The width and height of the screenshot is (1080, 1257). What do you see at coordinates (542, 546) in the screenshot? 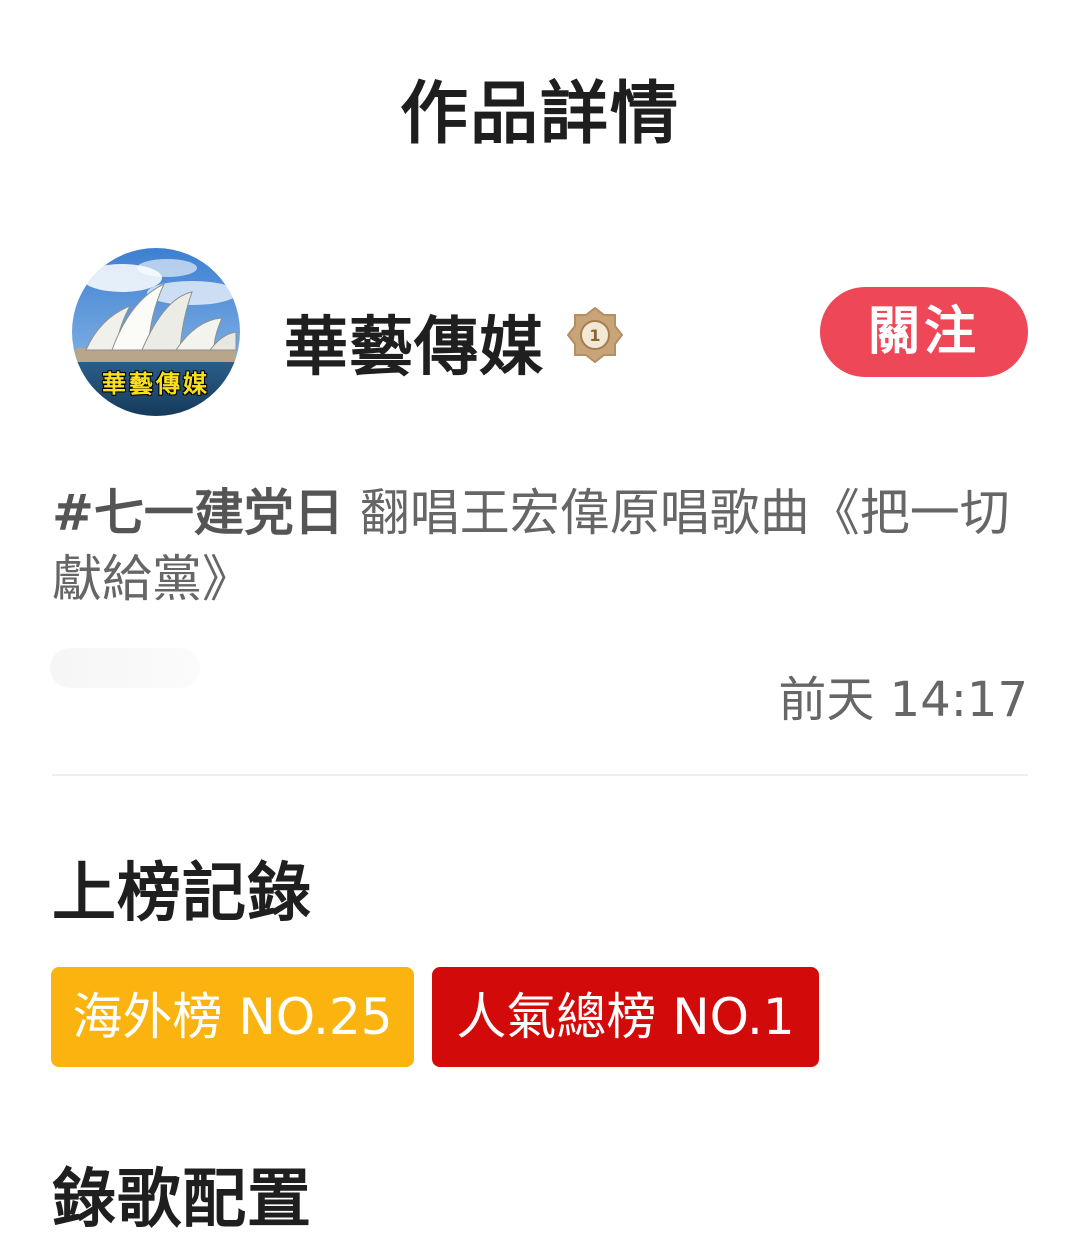
I see `post-description: #七一建党日 翻唱王宏偉原唱歌曲《把一切獻給黨》` at bounding box center [542, 546].